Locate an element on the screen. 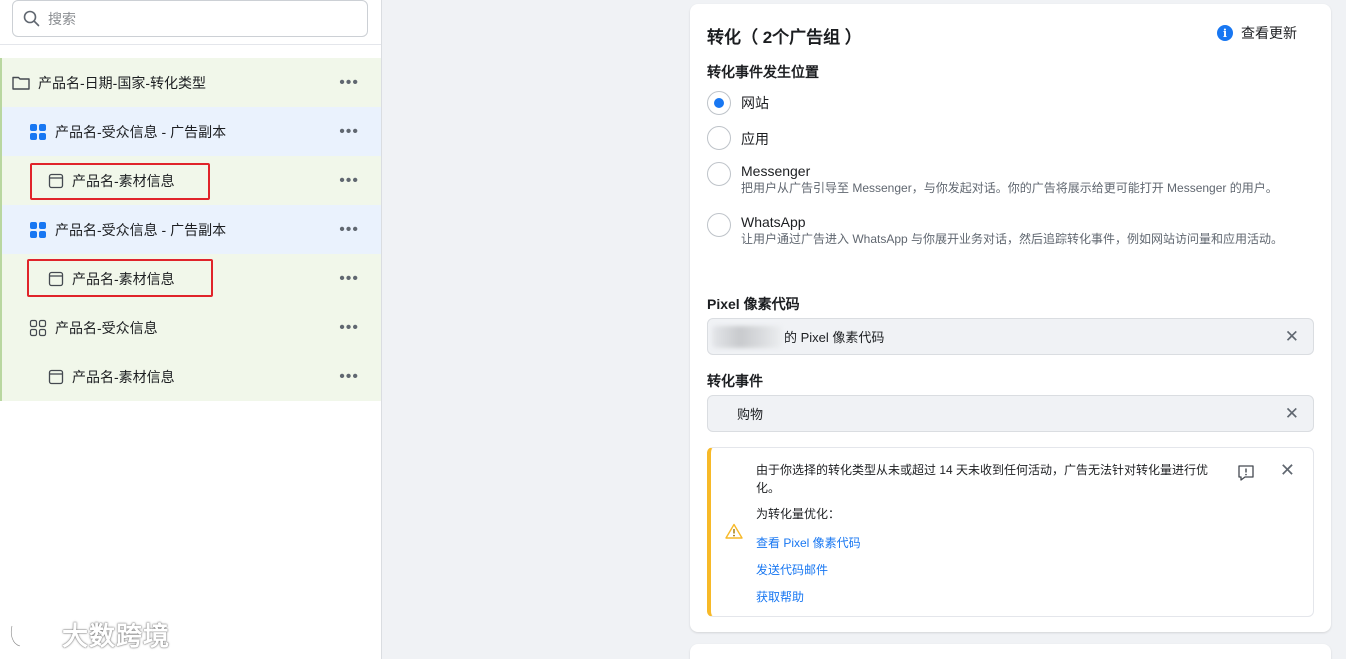 Image resolution: width=1346 pixels, height=659 pixels. feedback-icon is located at coordinates (1246, 473).